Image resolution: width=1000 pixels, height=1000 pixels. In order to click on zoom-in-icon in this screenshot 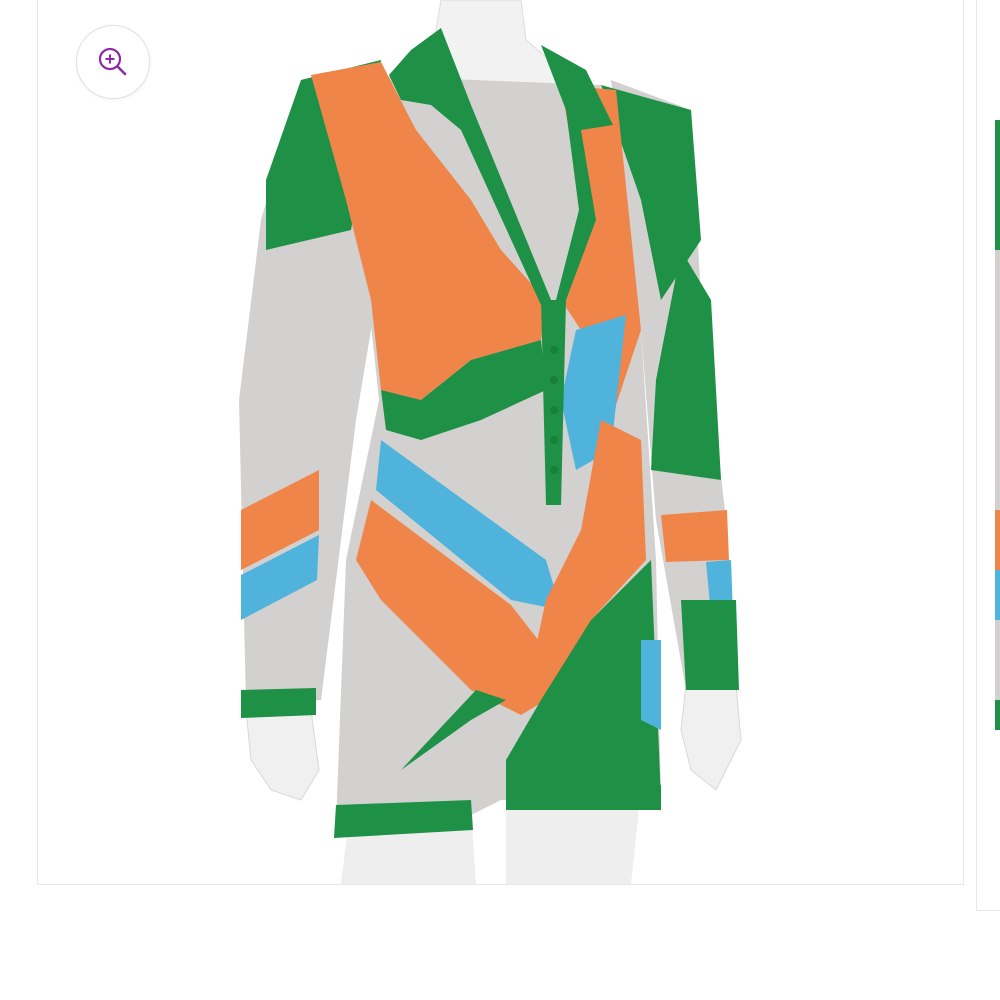, I will do `click(112, 61)`.